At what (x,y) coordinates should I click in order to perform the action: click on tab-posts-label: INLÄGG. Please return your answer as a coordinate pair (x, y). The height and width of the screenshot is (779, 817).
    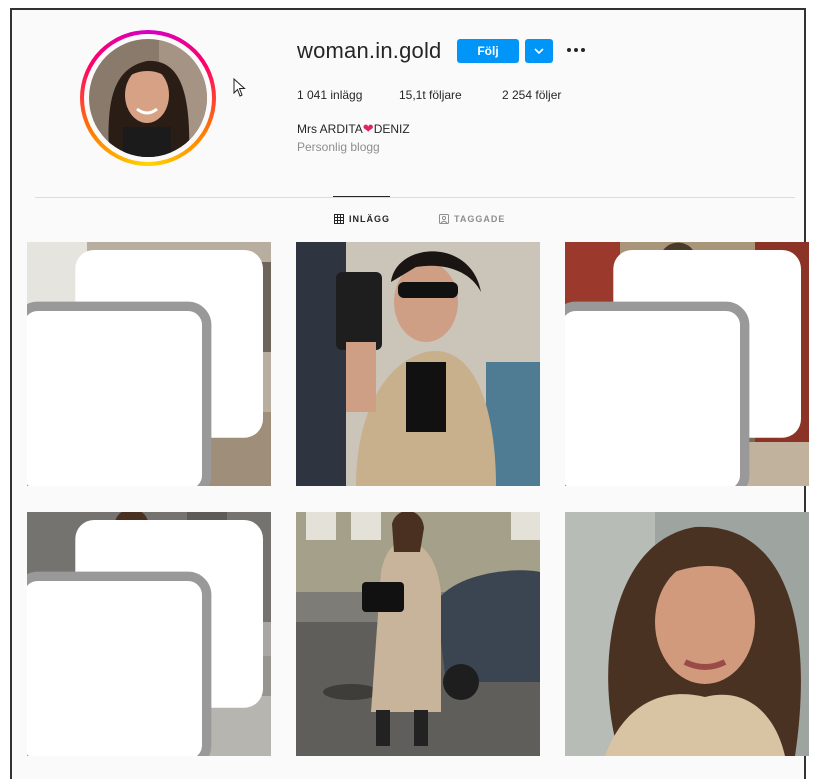
    Looking at the image, I should click on (369, 219).